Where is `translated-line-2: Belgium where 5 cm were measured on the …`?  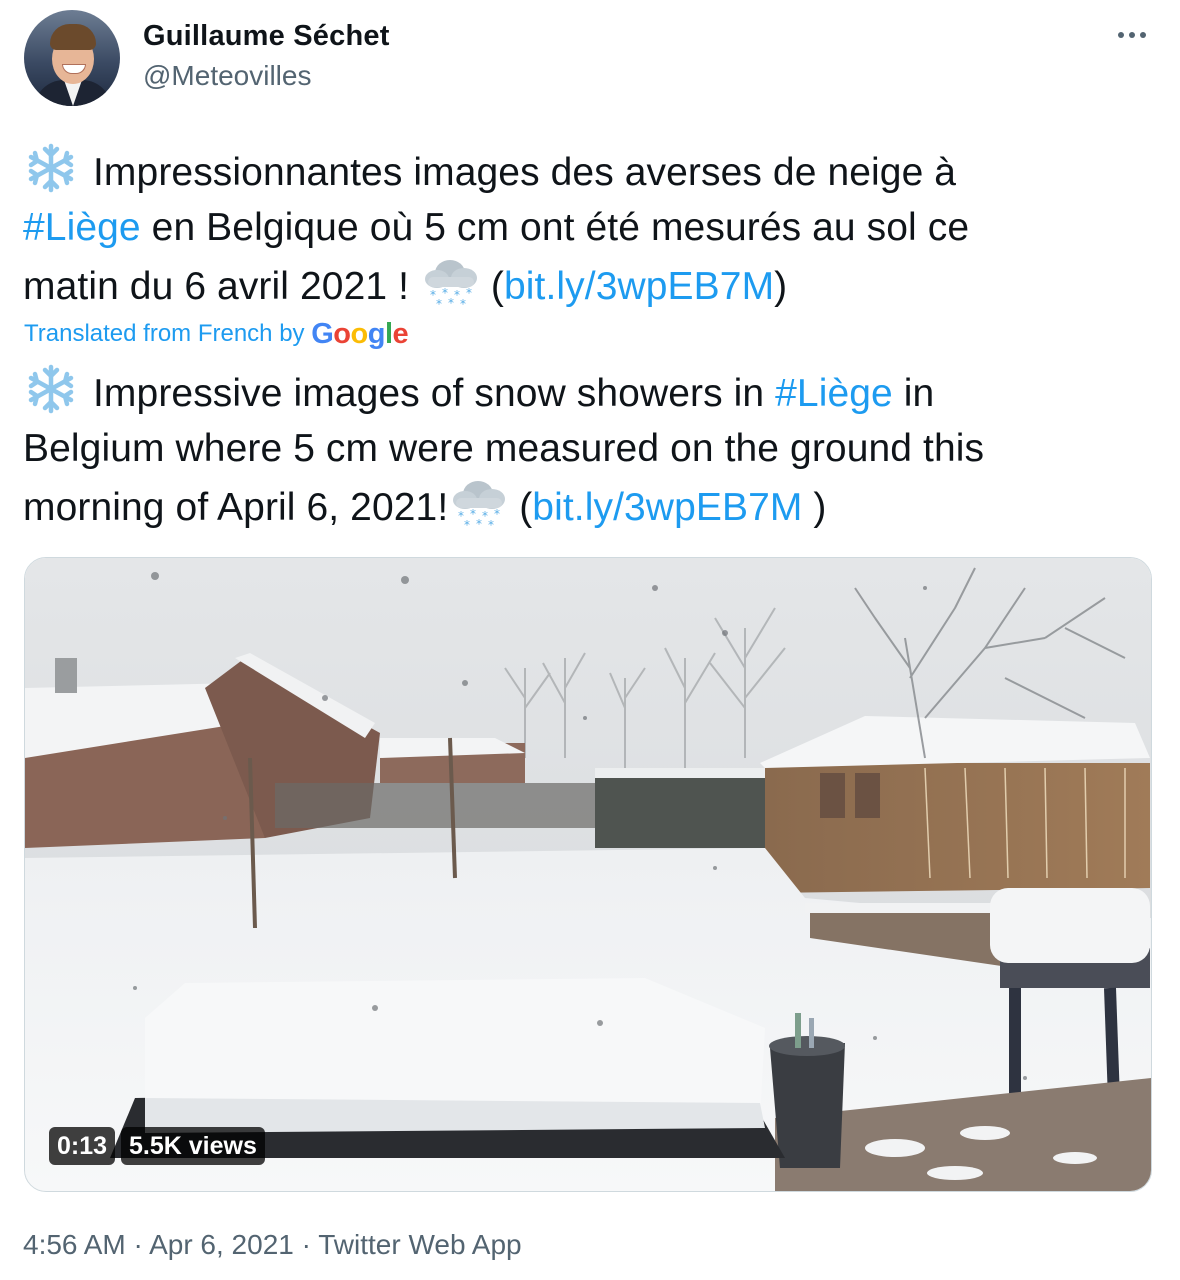
translated-line-2: Belgium where 5 cm were measured on the … is located at coordinates (504, 448).